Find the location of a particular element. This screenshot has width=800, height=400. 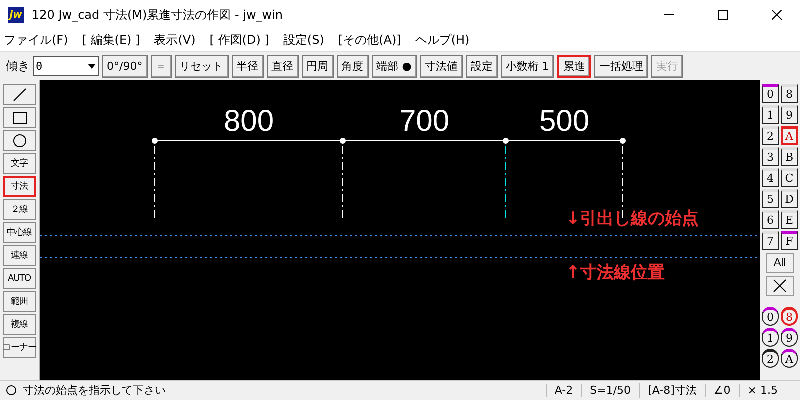

tool-button: 中心線 is located at coordinates (19, 232).